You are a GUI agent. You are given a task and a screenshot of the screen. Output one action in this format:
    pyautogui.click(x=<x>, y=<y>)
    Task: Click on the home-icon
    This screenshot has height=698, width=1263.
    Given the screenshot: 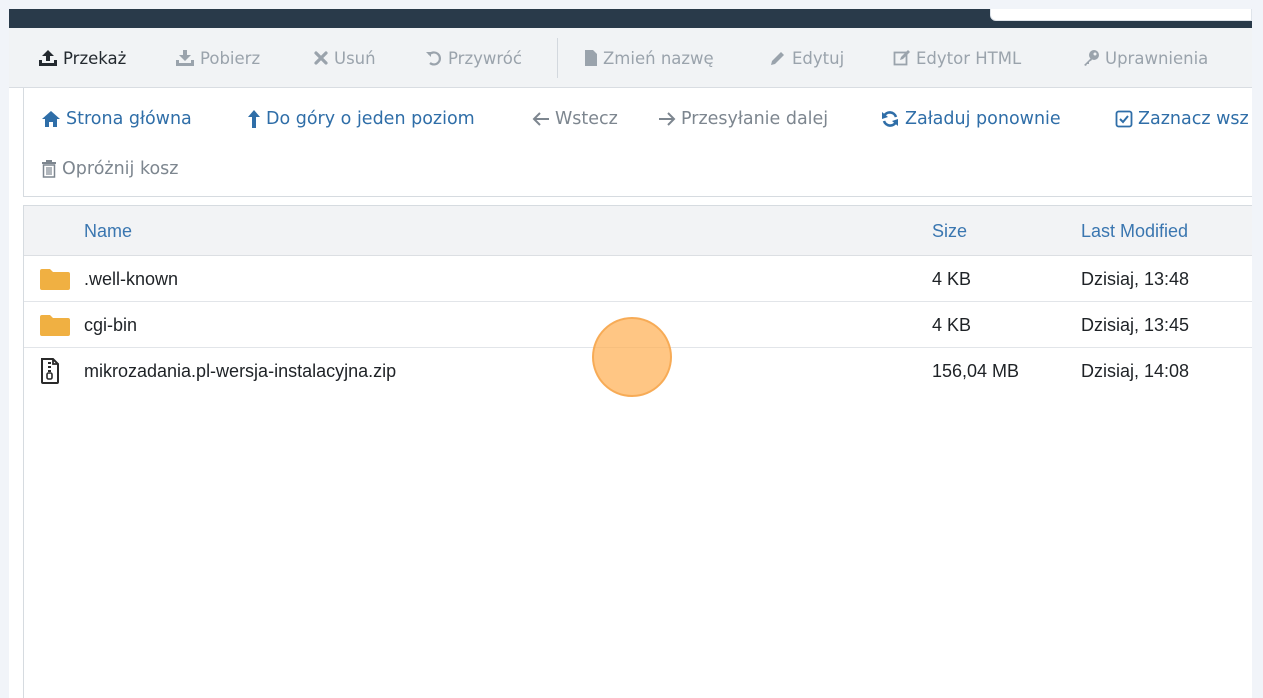 What is the action you would take?
    pyautogui.click(x=51, y=119)
    